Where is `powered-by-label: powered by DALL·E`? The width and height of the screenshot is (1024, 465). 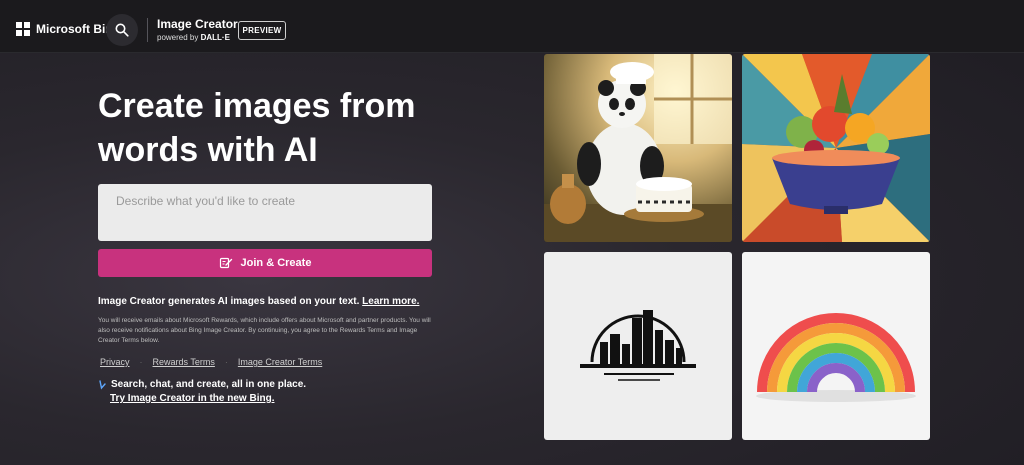
powered-by-label: powered by DALL·E is located at coordinates (193, 37).